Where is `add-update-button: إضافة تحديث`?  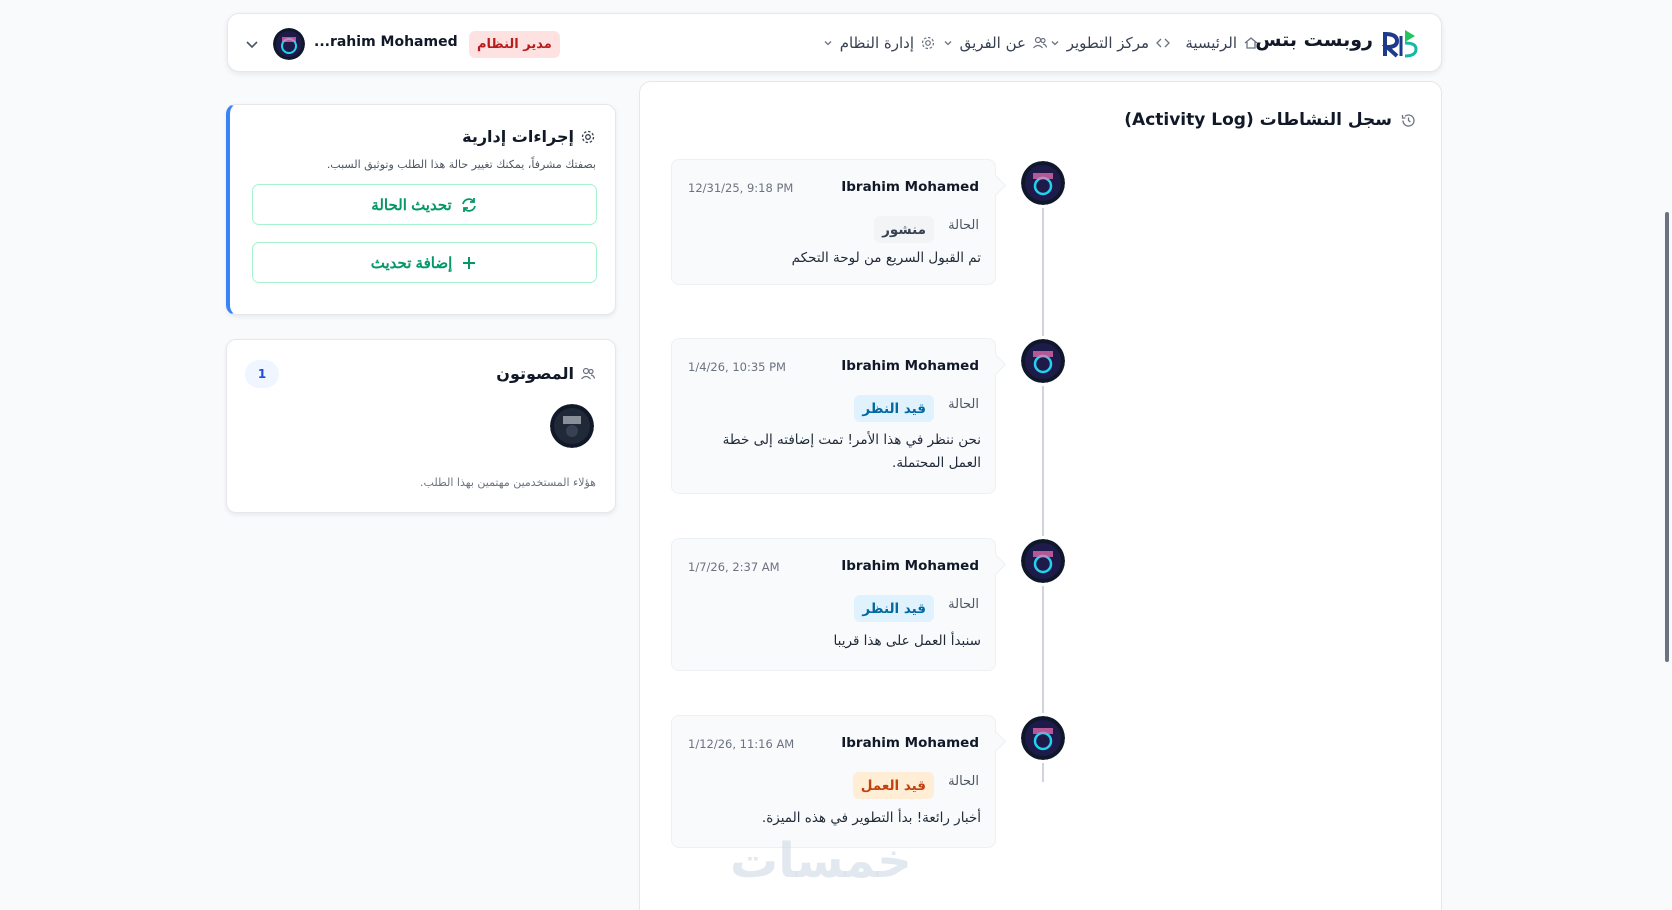
add-update-button: إضافة تحديث is located at coordinates (424, 262).